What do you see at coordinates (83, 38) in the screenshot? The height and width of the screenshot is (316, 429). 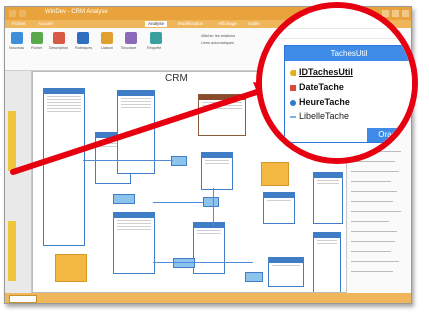 I see `fields-button` at bounding box center [83, 38].